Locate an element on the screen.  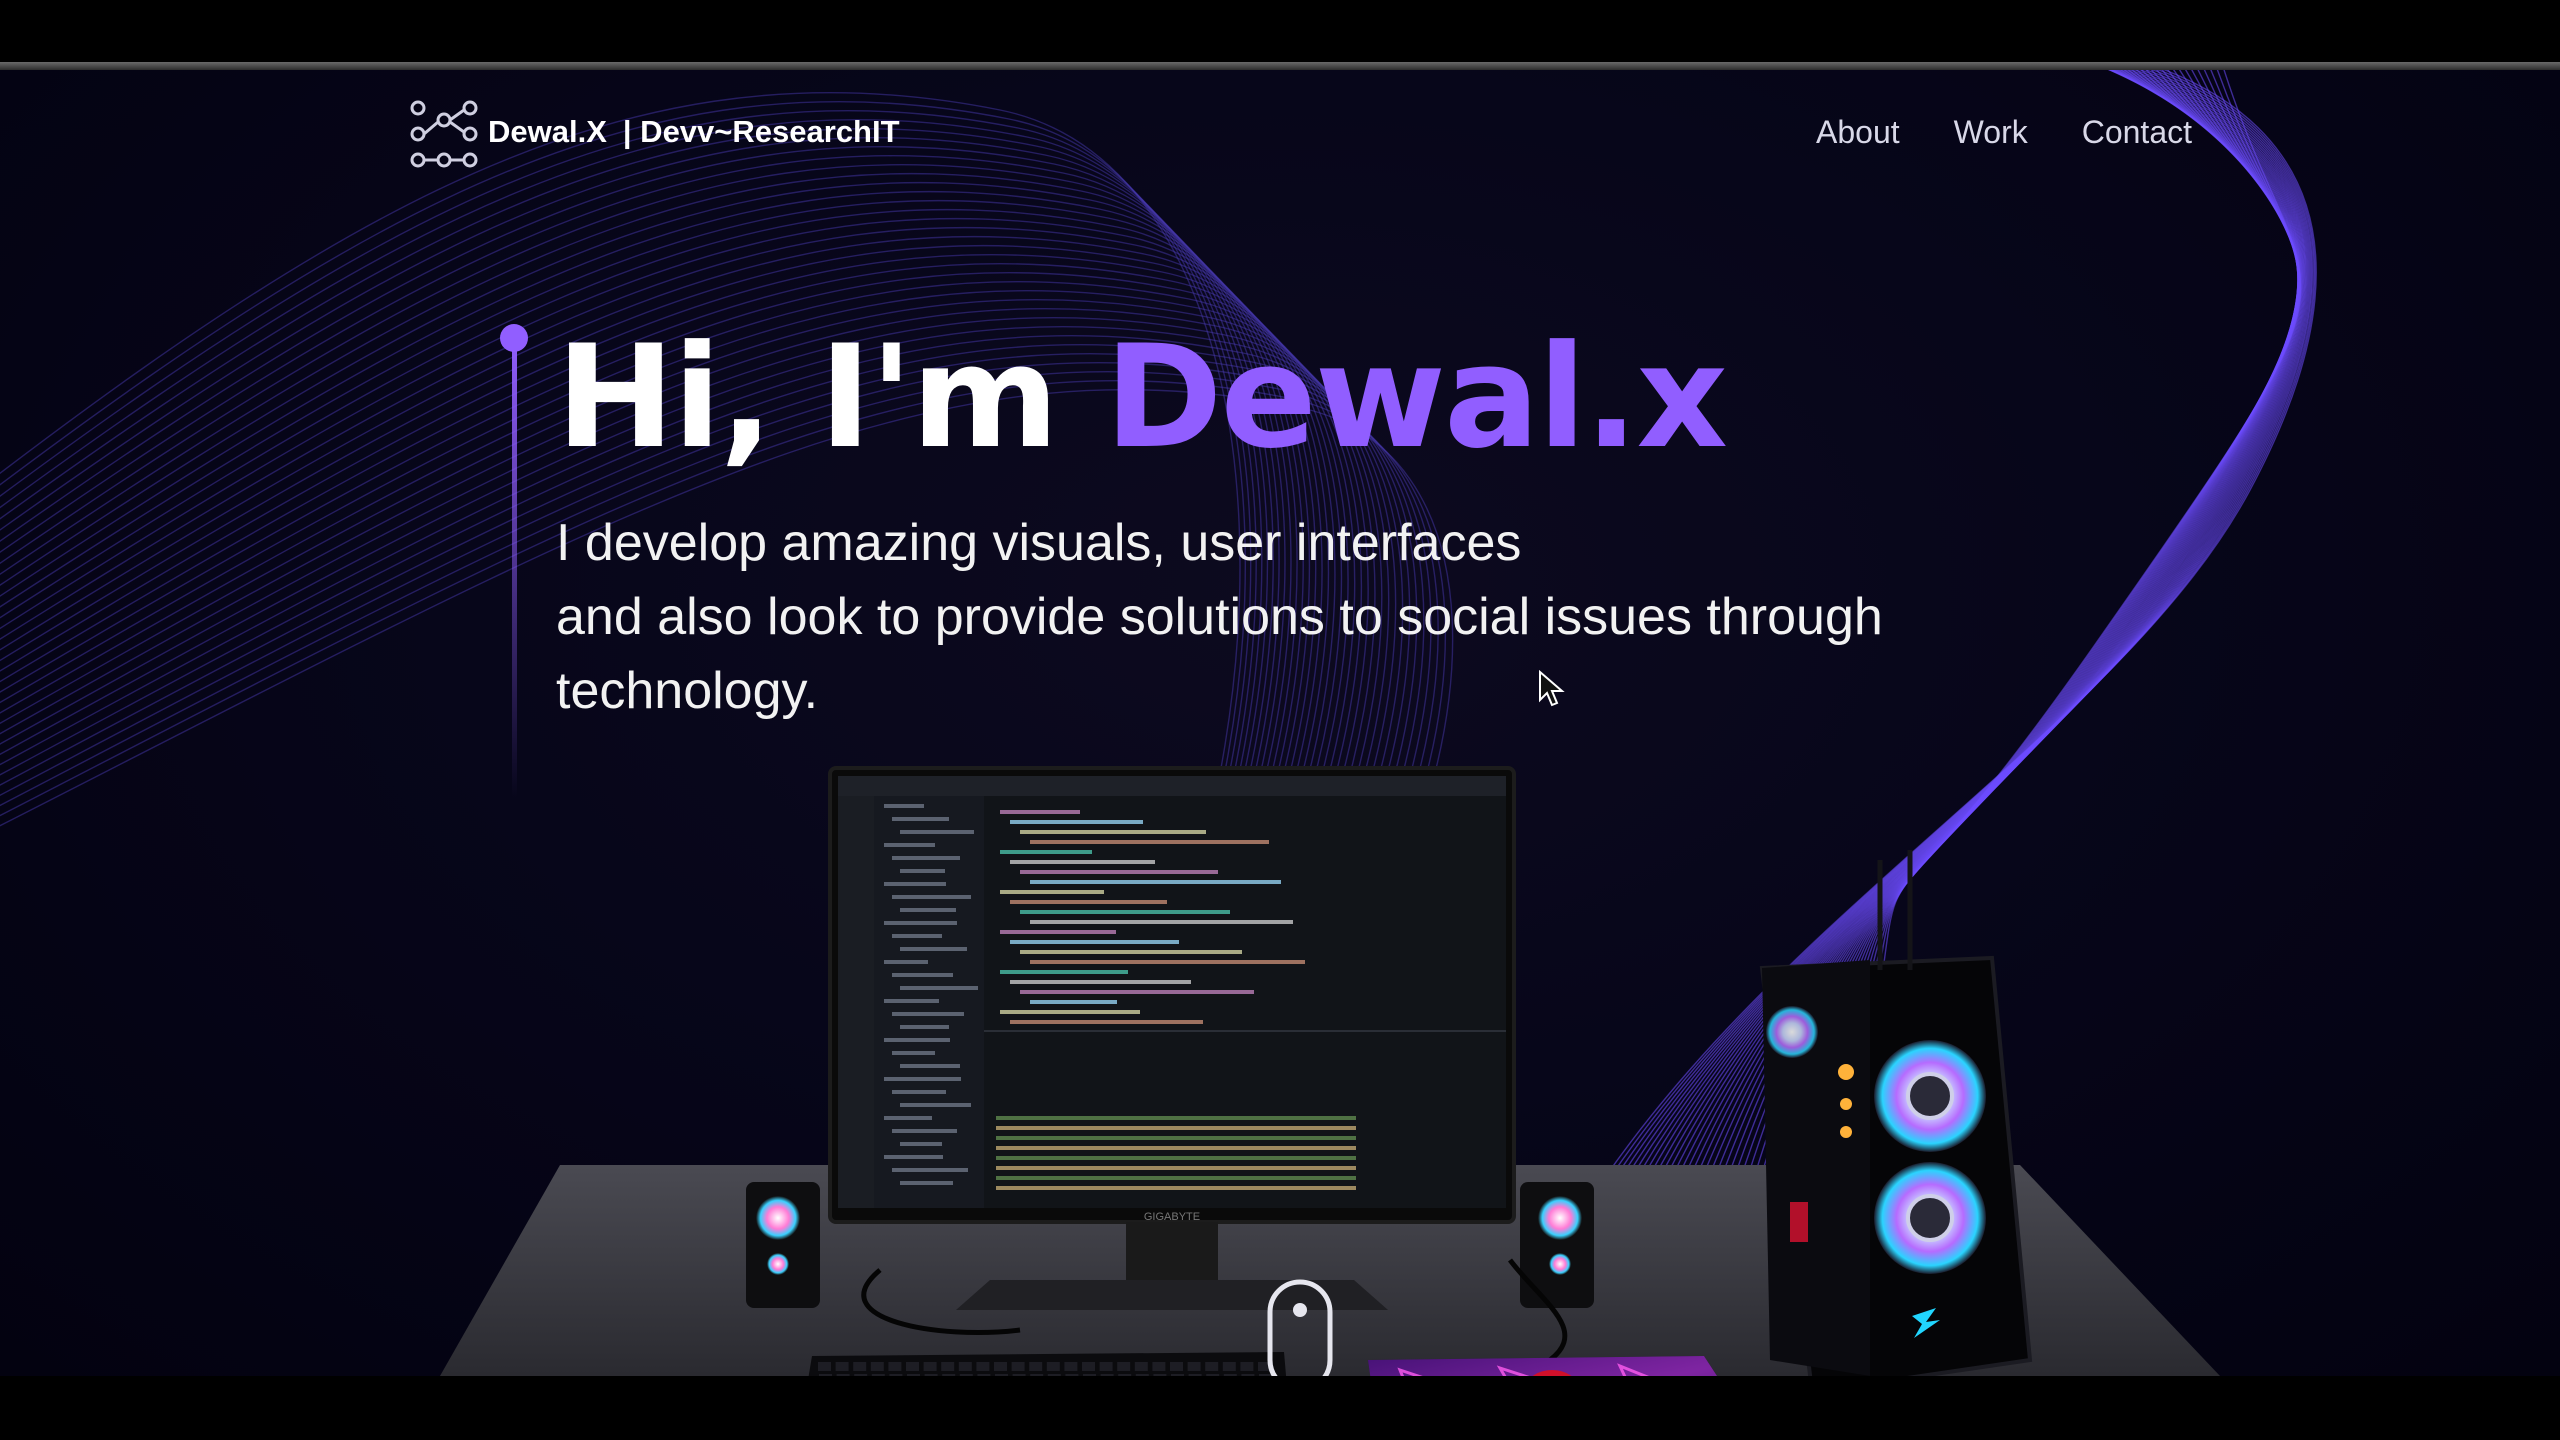
pc-tower is located at coordinates (1896, 1113).